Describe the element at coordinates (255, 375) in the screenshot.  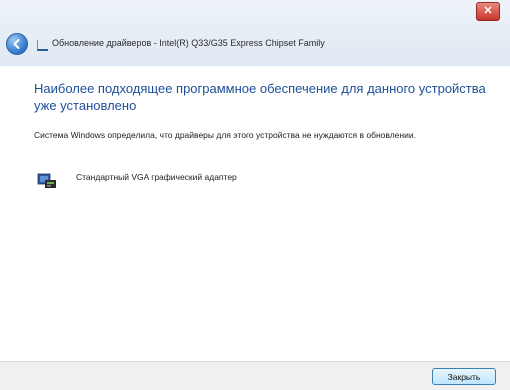
I see `wizard-footer: Закрыть` at that location.